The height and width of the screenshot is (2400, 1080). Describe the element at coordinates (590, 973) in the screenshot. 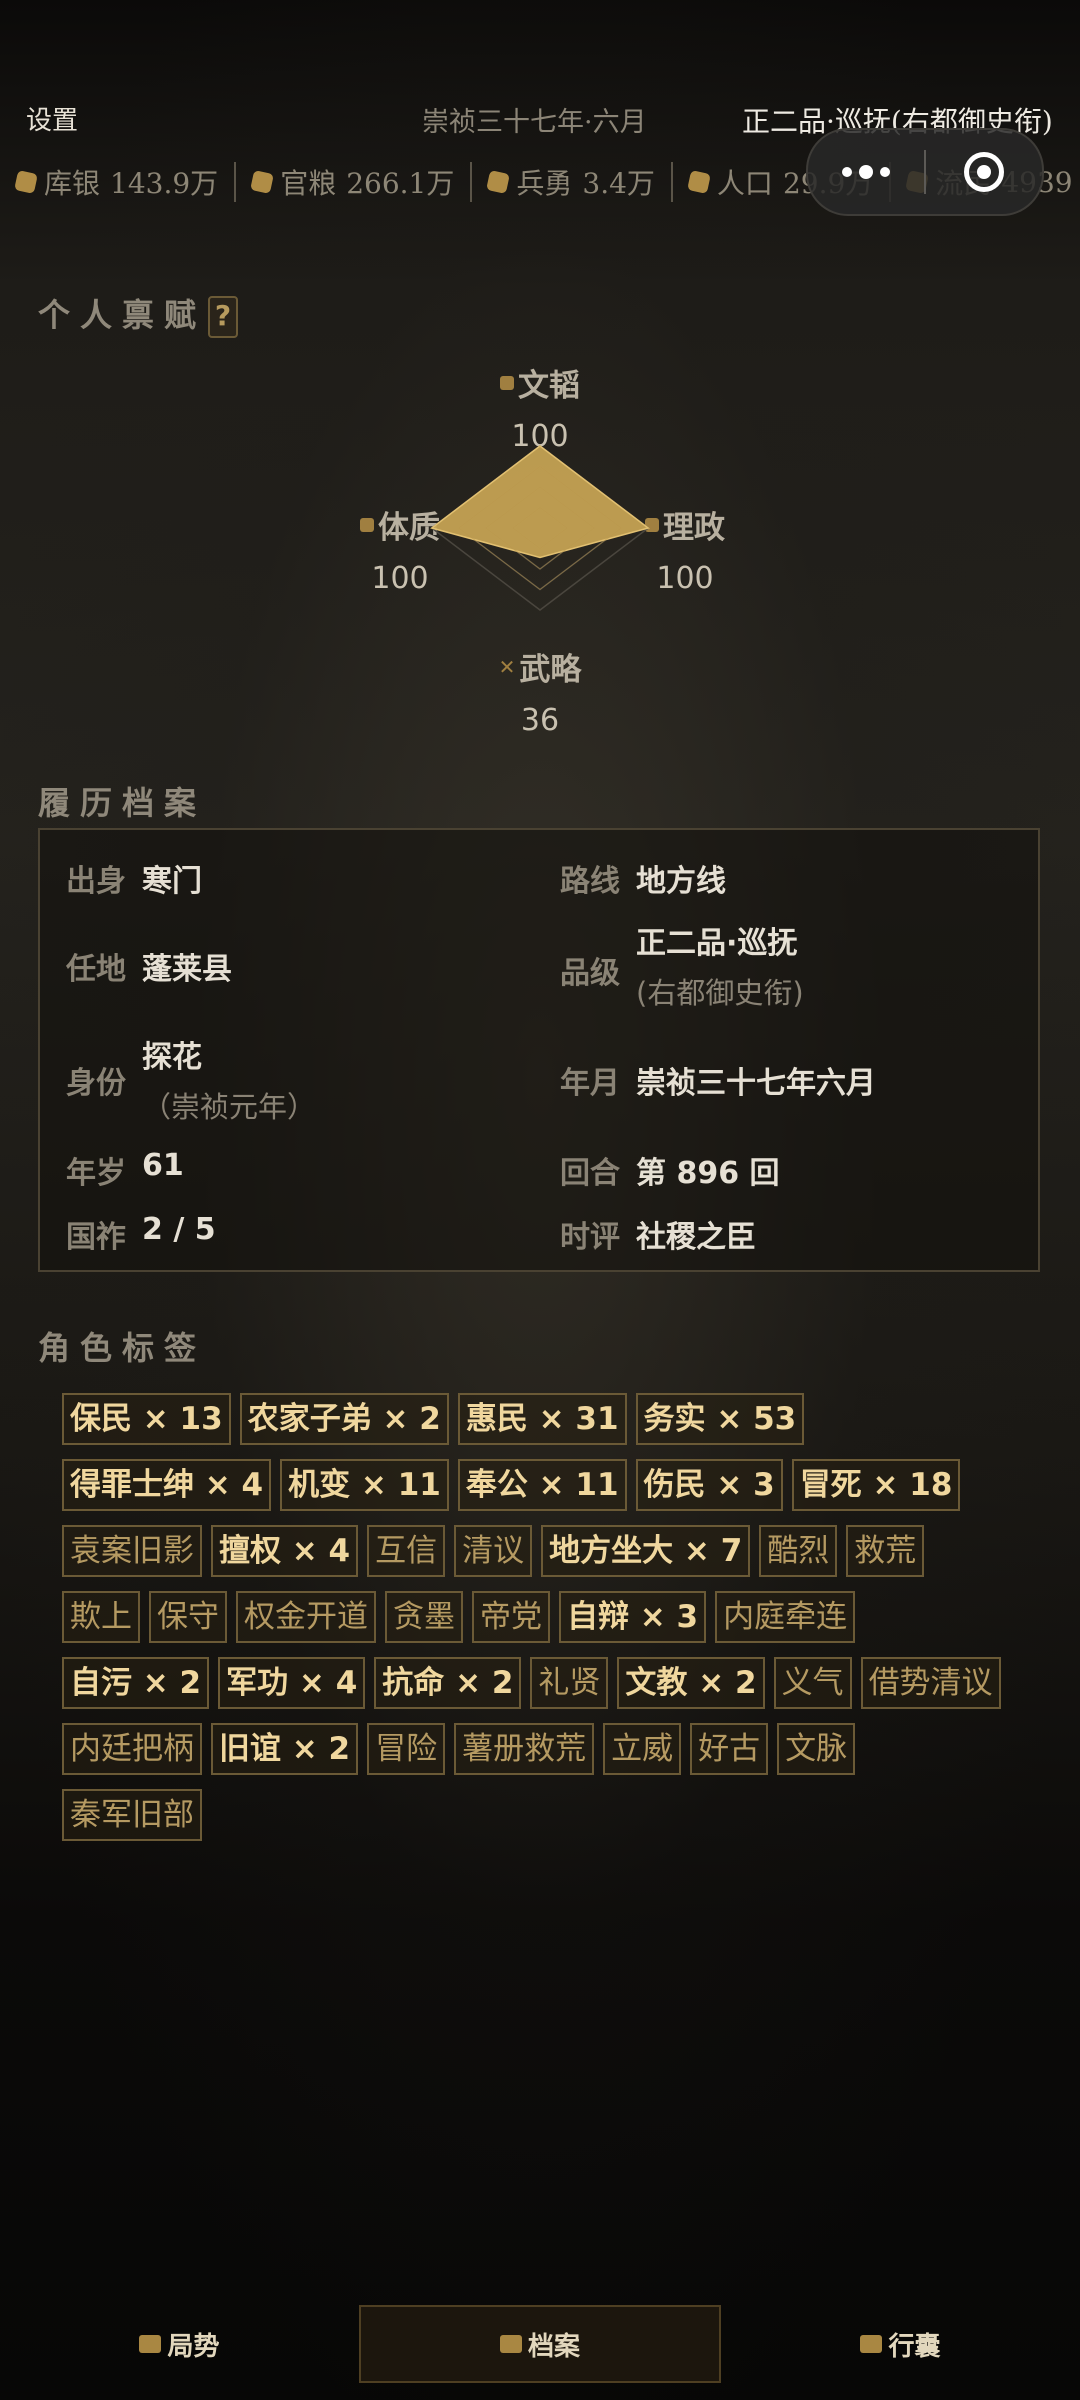

I see `record-key: 品级` at that location.